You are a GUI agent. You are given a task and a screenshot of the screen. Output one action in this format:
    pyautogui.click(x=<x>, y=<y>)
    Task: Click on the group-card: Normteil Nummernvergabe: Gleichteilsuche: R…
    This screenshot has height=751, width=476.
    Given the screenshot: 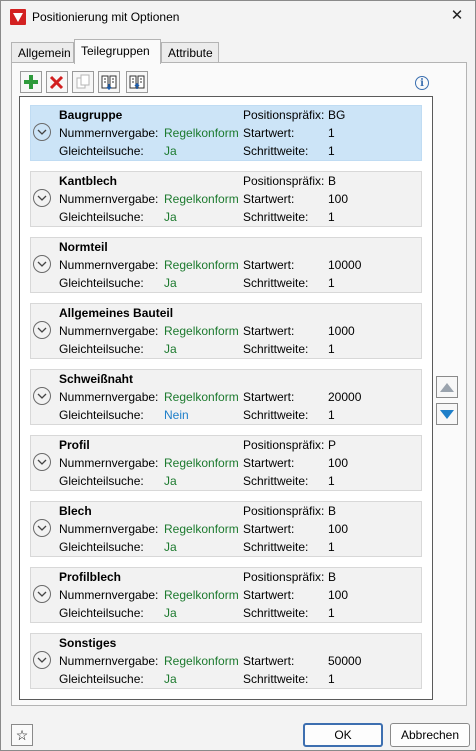 What is the action you would take?
    pyautogui.click(x=226, y=265)
    